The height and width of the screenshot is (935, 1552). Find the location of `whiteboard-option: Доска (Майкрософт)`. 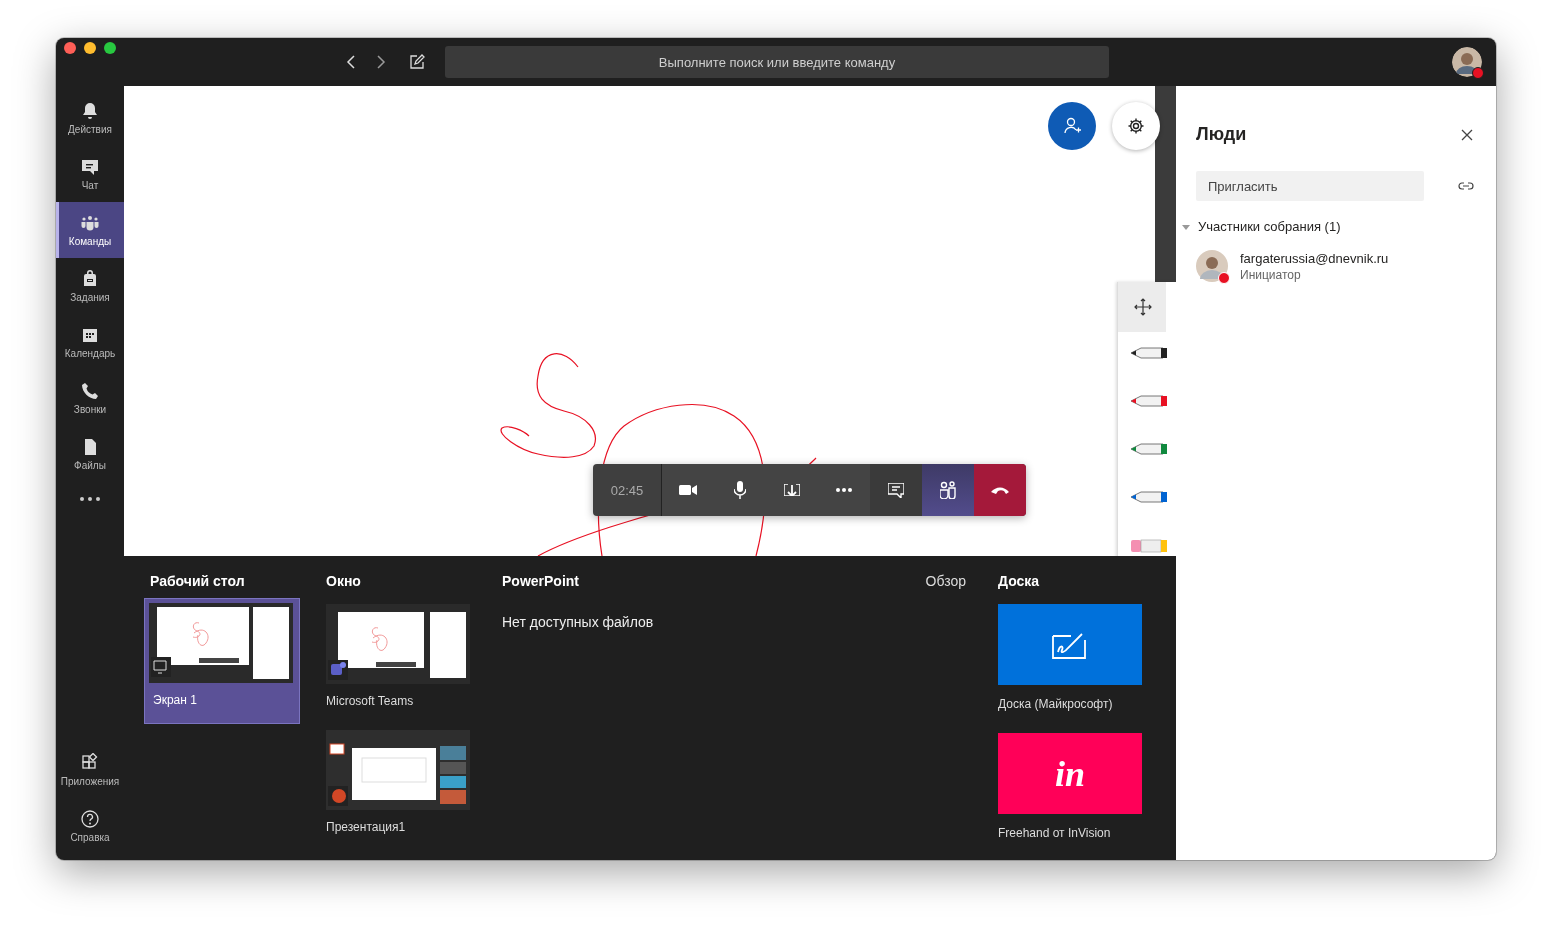

whiteboard-option: Доска (Майкрософт) is located at coordinates (1070, 657).